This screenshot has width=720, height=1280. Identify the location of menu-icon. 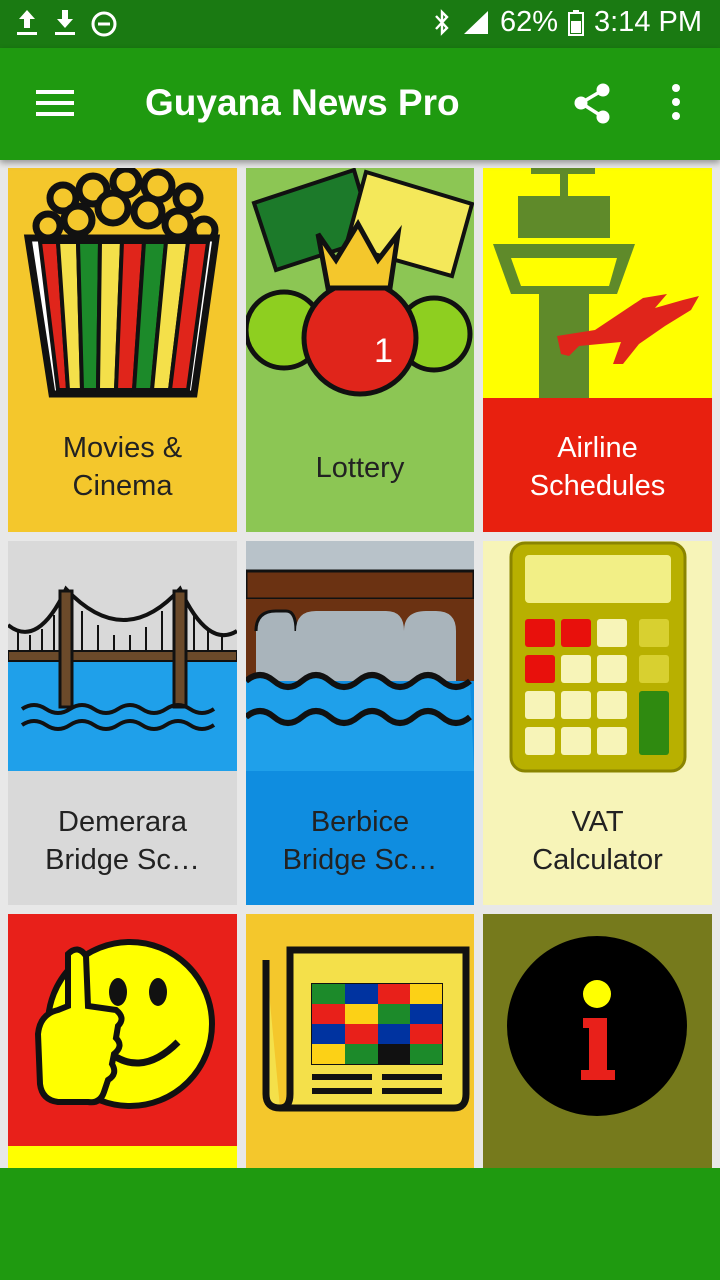
(56, 103).